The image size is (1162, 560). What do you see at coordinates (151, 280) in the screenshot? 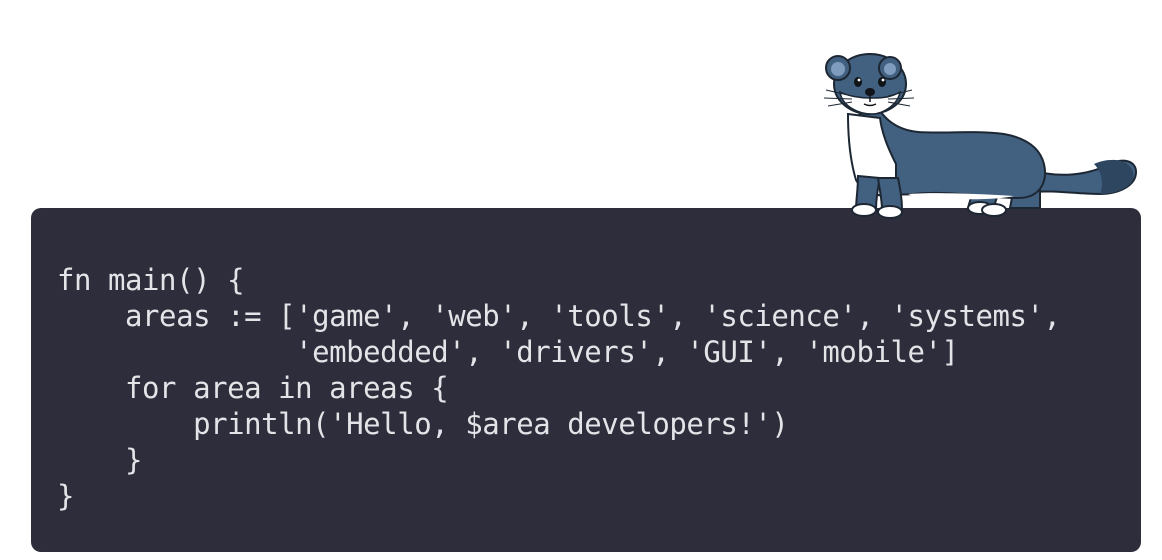
I see `code-line-1: fn main() {` at bounding box center [151, 280].